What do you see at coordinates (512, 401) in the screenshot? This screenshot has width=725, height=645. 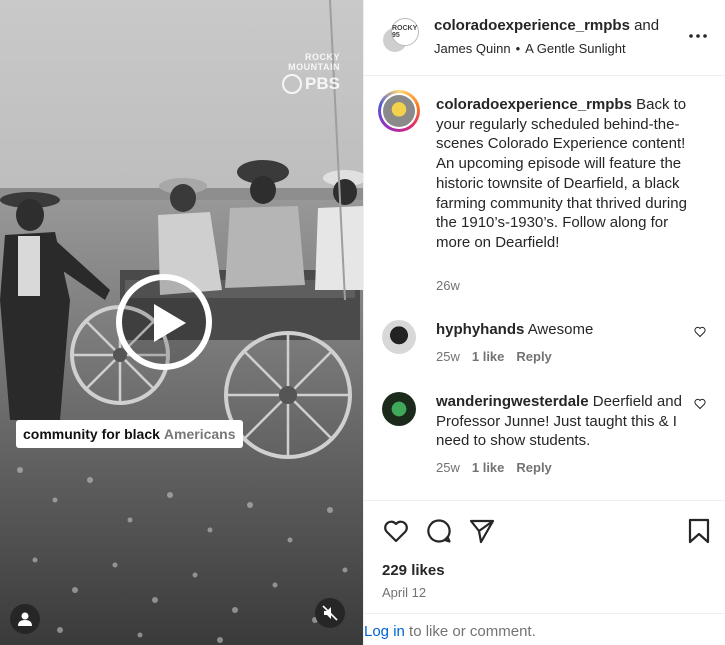 I see `comment-username: wanderingwesterdale` at bounding box center [512, 401].